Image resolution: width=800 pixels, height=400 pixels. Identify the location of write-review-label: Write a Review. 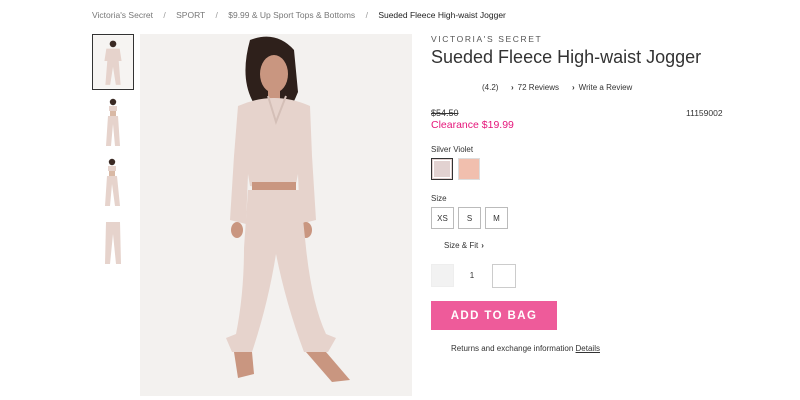
(605, 87).